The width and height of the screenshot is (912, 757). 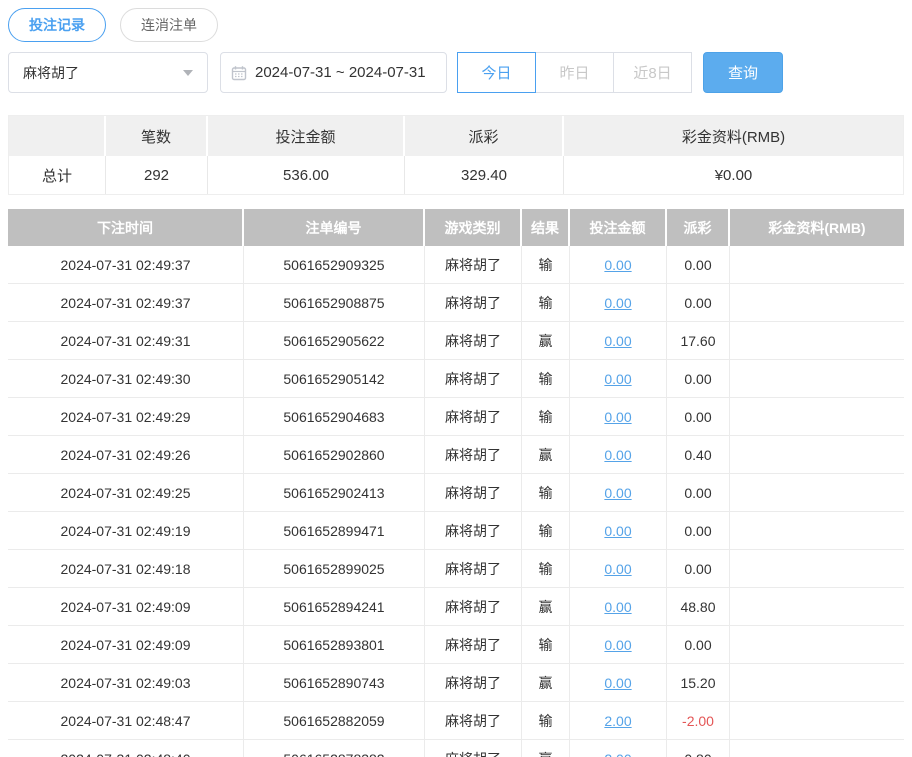 I want to click on order-id: 5061652894241, so click(x=334, y=606).